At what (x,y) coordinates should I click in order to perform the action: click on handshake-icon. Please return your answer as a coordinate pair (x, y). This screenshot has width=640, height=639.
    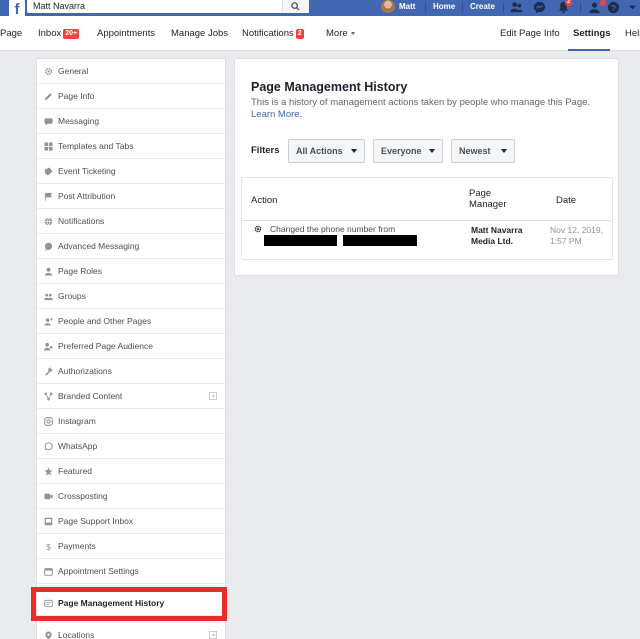
    Looking at the image, I should click on (48, 396).